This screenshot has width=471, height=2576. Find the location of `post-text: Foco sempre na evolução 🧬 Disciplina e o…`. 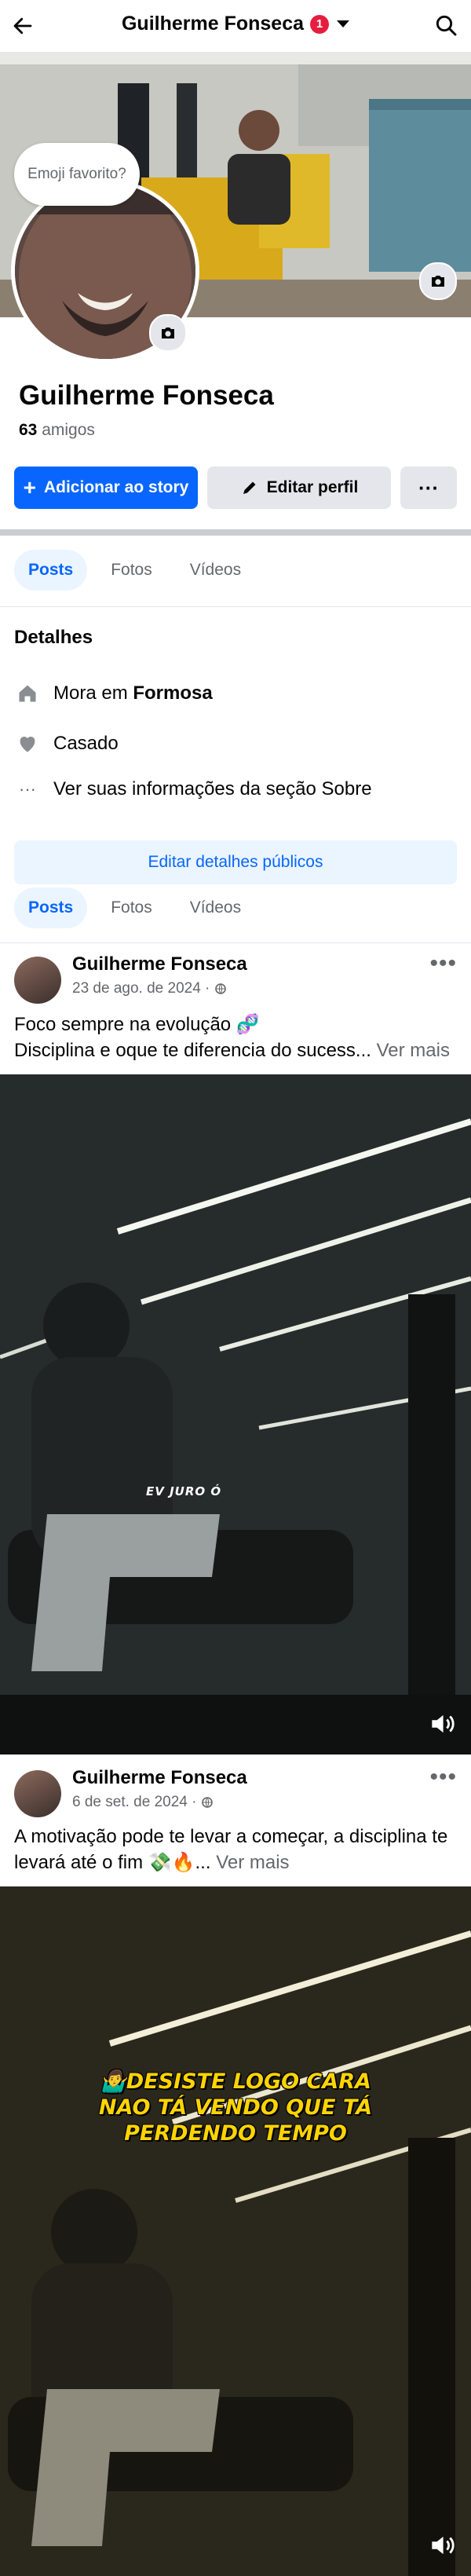

post-text: Foco sempre na evolução 🧬 Disciplina e o… is located at coordinates (238, 1037).